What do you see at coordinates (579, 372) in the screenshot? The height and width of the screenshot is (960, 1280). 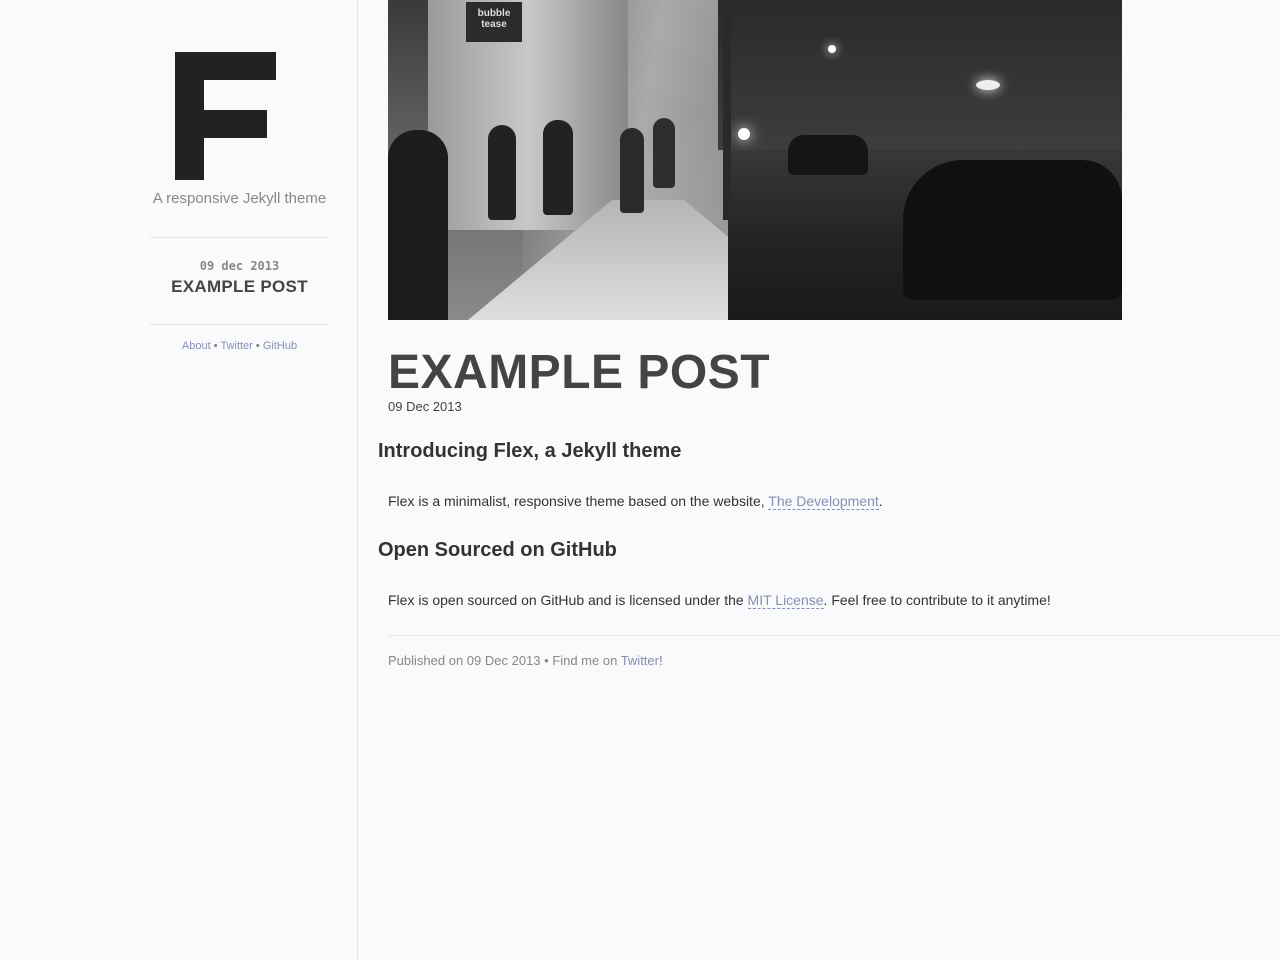 I see `post-title: EXAMPLE POST` at bounding box center [579, 372].